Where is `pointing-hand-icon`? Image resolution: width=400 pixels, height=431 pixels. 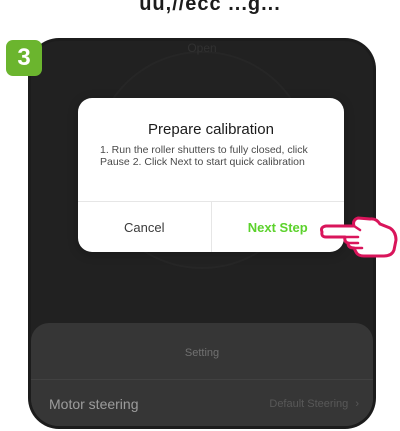 pointing-hand-icon is located at coordinates (359, 237).